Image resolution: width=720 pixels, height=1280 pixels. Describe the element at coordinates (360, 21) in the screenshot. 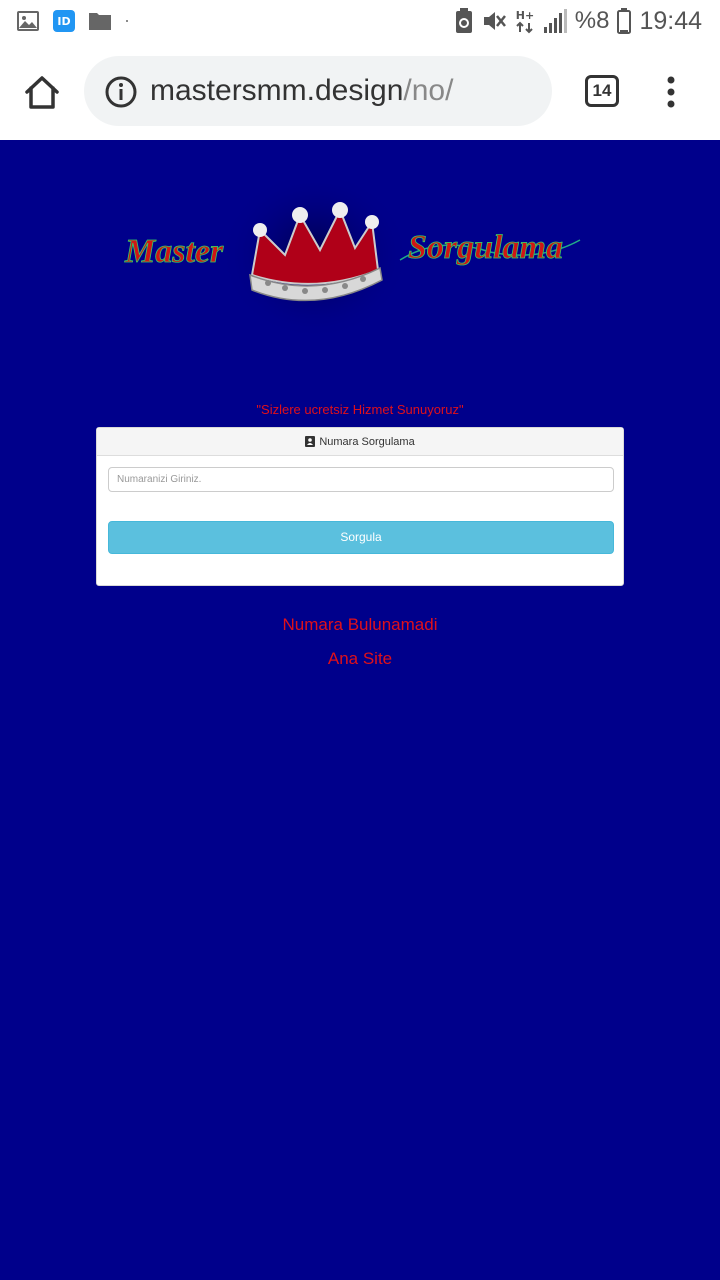

I see `status-bar: ID H+ %8 19:44` at that location.